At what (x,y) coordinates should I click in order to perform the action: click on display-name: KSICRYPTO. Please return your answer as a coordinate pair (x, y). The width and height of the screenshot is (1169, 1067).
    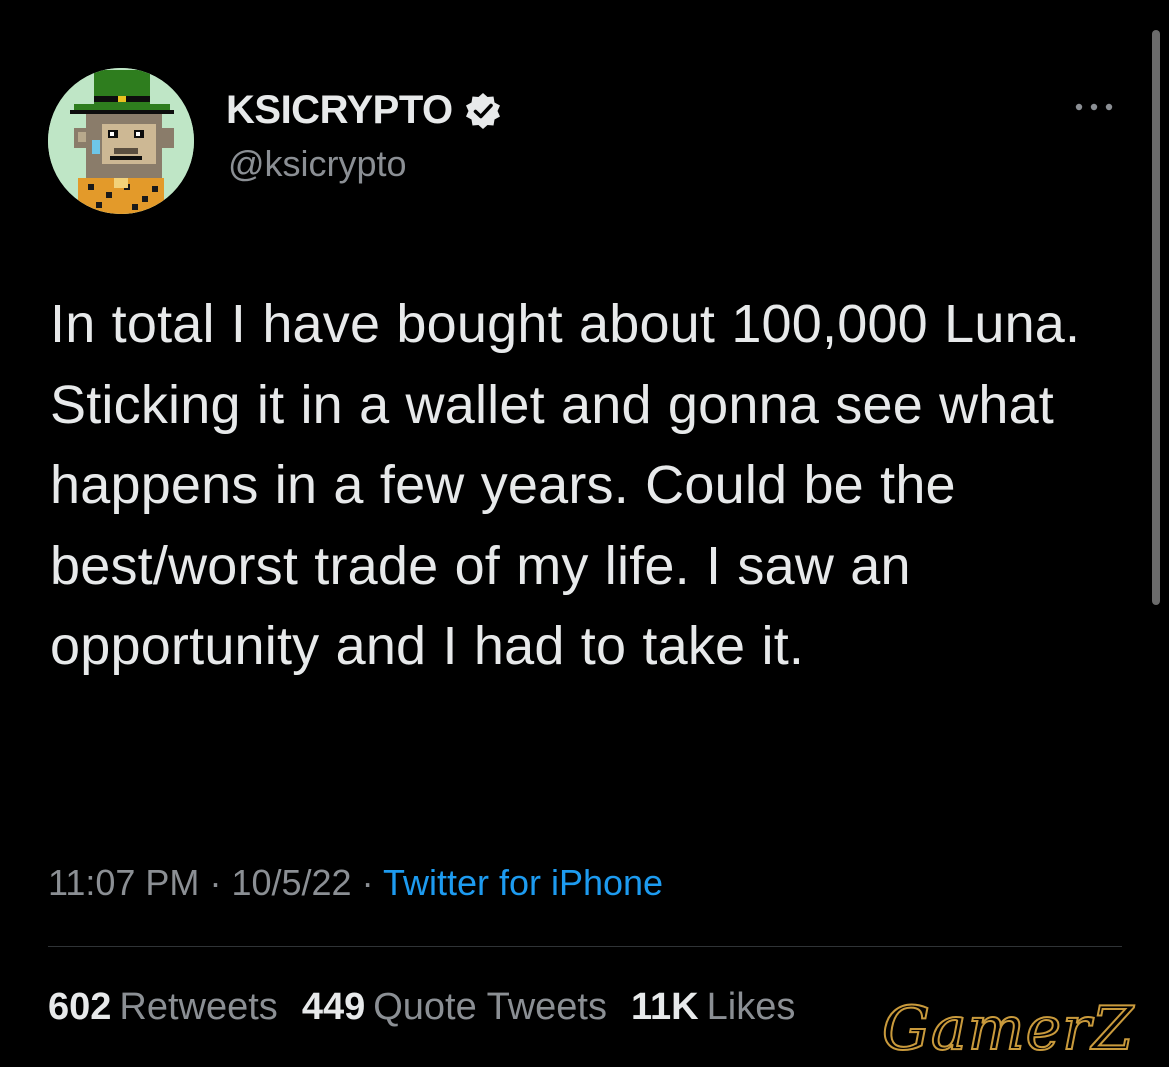
    Looking at the image, I should click on (339, 110).